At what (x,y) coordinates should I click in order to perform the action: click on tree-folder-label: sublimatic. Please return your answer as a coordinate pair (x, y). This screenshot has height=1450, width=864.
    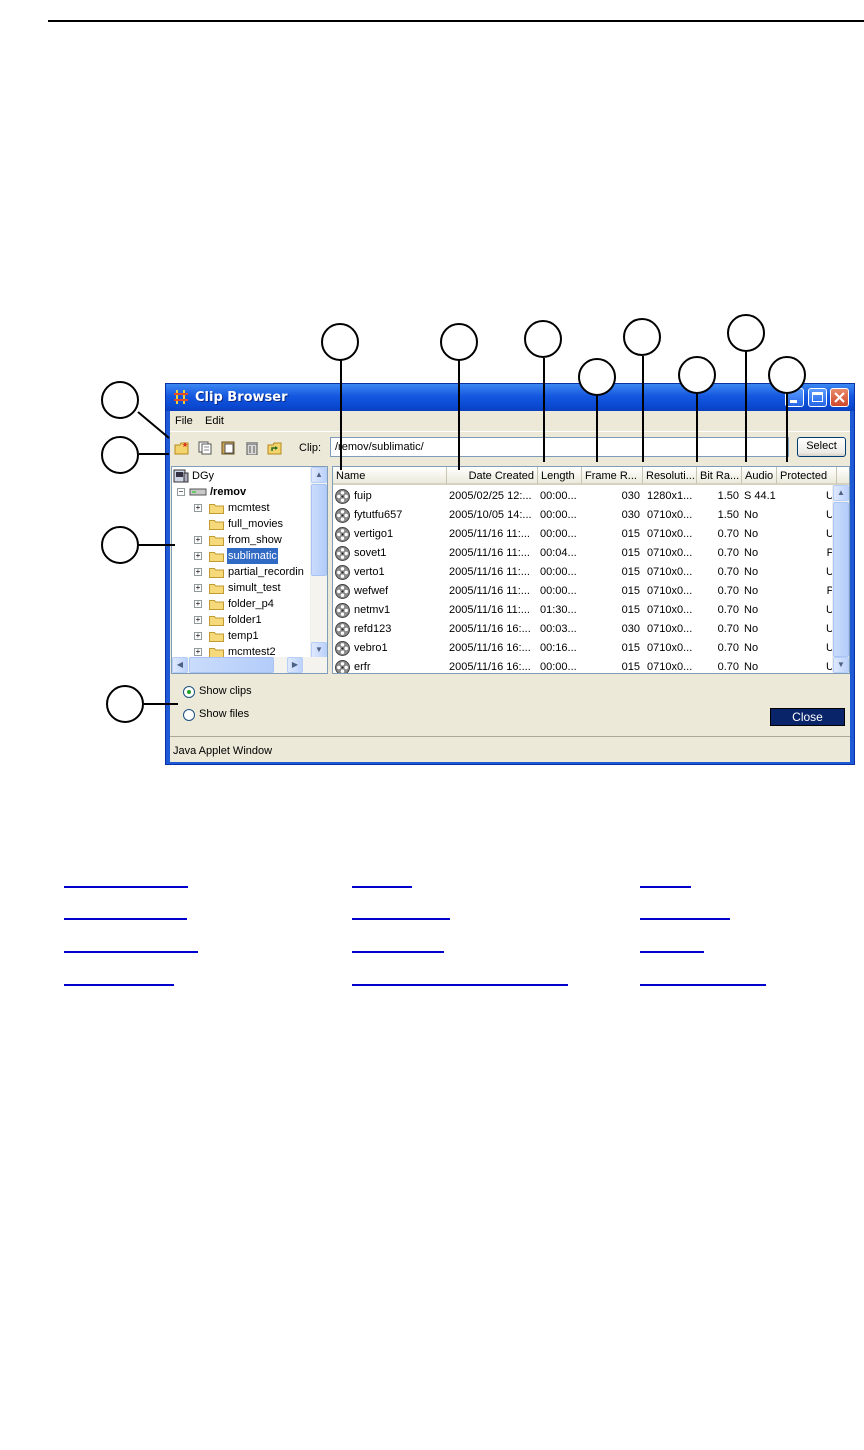
    Looking at the image, I should click on (252, 556).